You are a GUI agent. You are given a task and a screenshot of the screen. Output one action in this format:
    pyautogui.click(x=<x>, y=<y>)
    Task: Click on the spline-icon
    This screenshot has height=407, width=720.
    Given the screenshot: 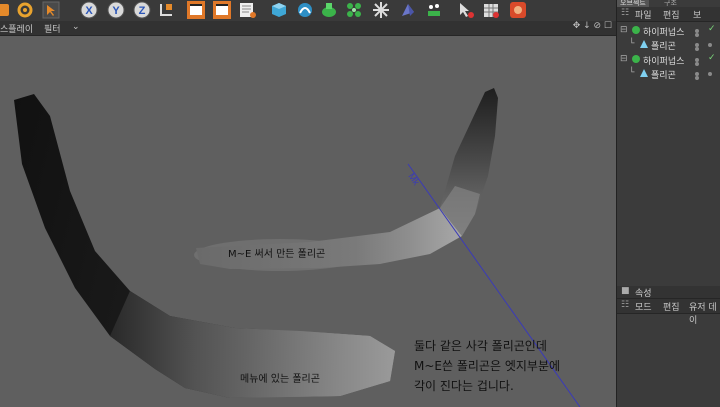 What is the action you would take?
    pyautogui.click(x=304, y=10)
    